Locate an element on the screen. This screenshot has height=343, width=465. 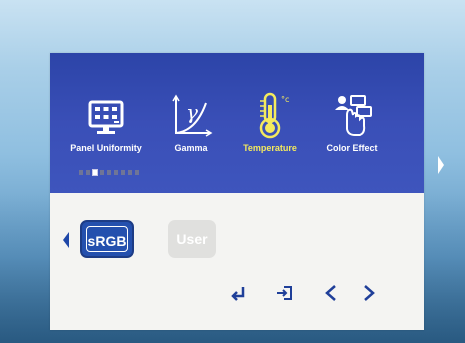
menu-item-color-effect: Color Effect is located at coordinates (352, 122).